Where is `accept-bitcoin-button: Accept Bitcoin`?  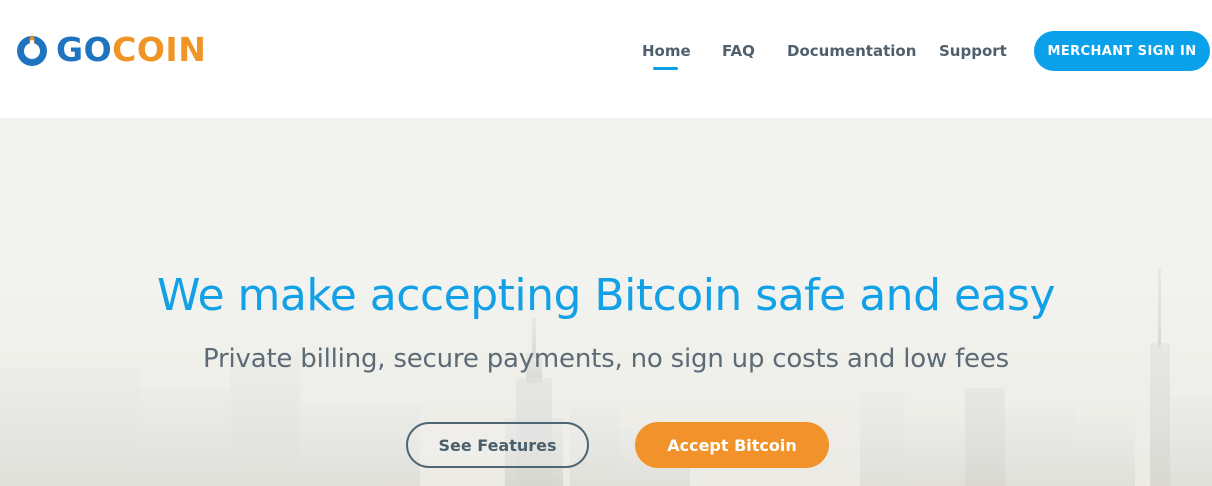 accept-bitcoin-button: Accept Bitcoin is located at coordinates (732, 445).